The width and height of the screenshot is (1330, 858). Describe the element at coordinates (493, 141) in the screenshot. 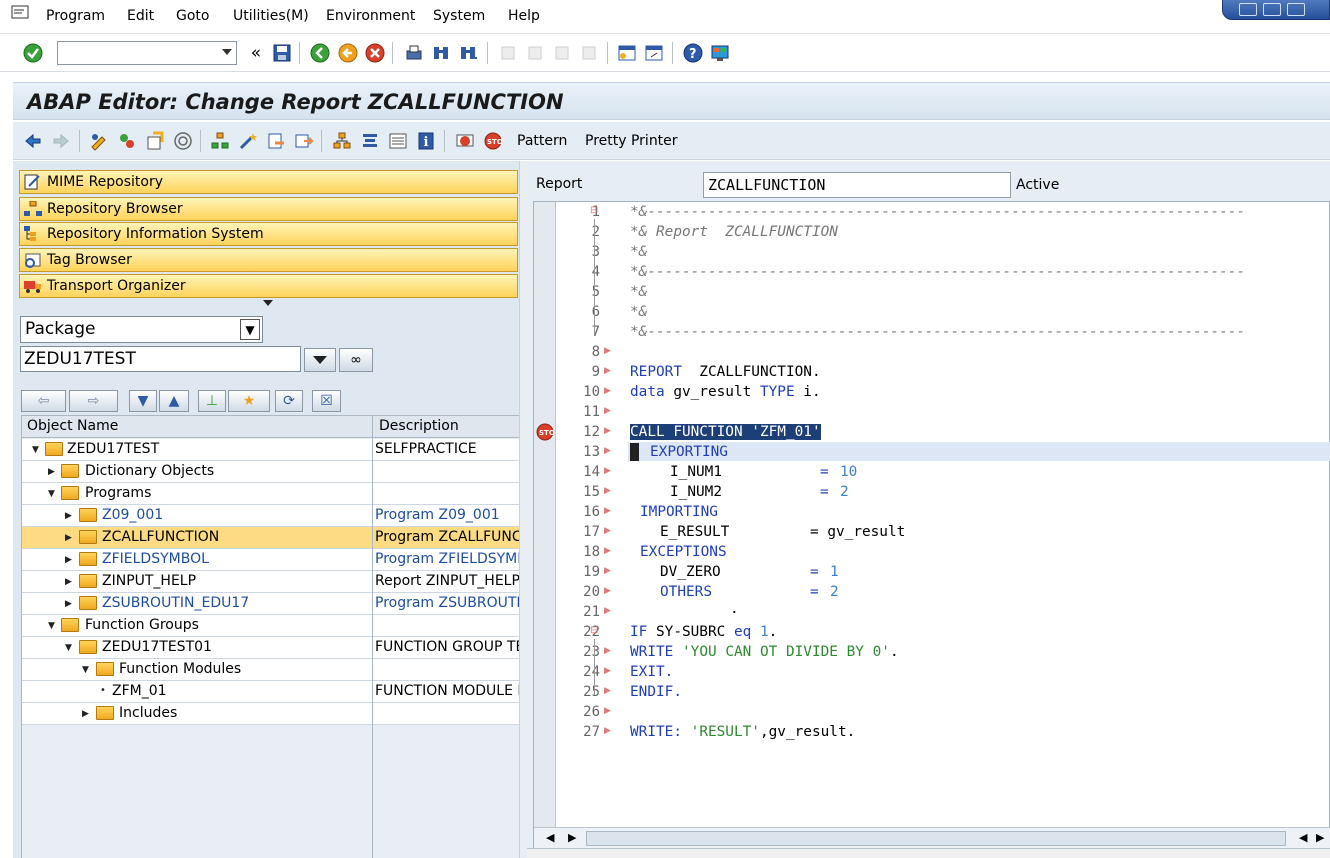

I see `external-breakpoint-icon: STO` at that location.